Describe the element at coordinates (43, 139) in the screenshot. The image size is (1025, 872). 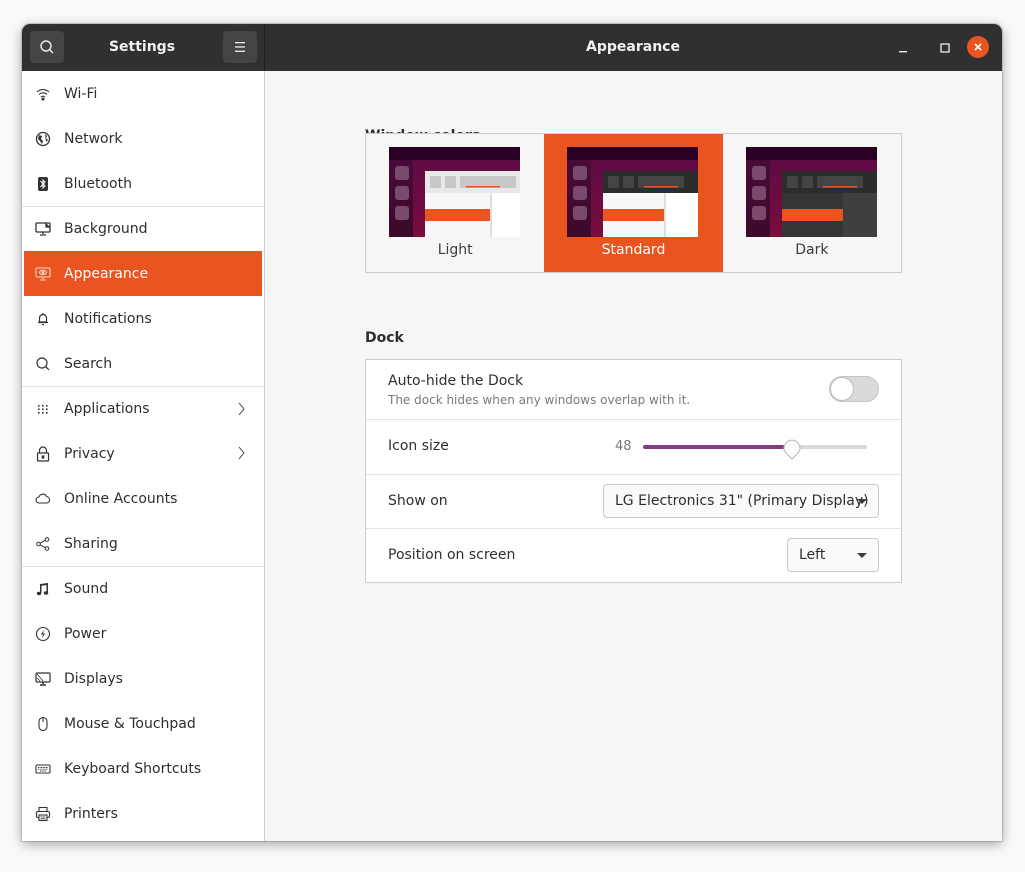
I see `globe-icon` at that location.